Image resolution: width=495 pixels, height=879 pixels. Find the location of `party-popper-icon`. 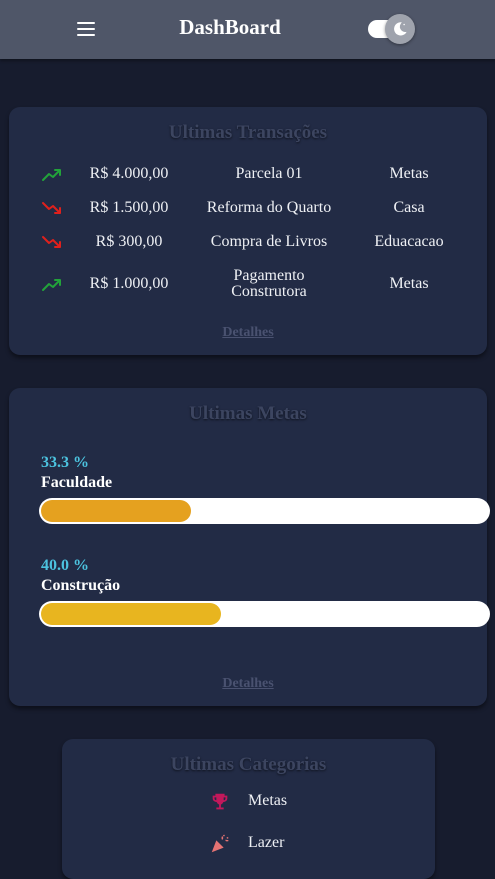

party-popper-icon is located at coordinates (220, 843).